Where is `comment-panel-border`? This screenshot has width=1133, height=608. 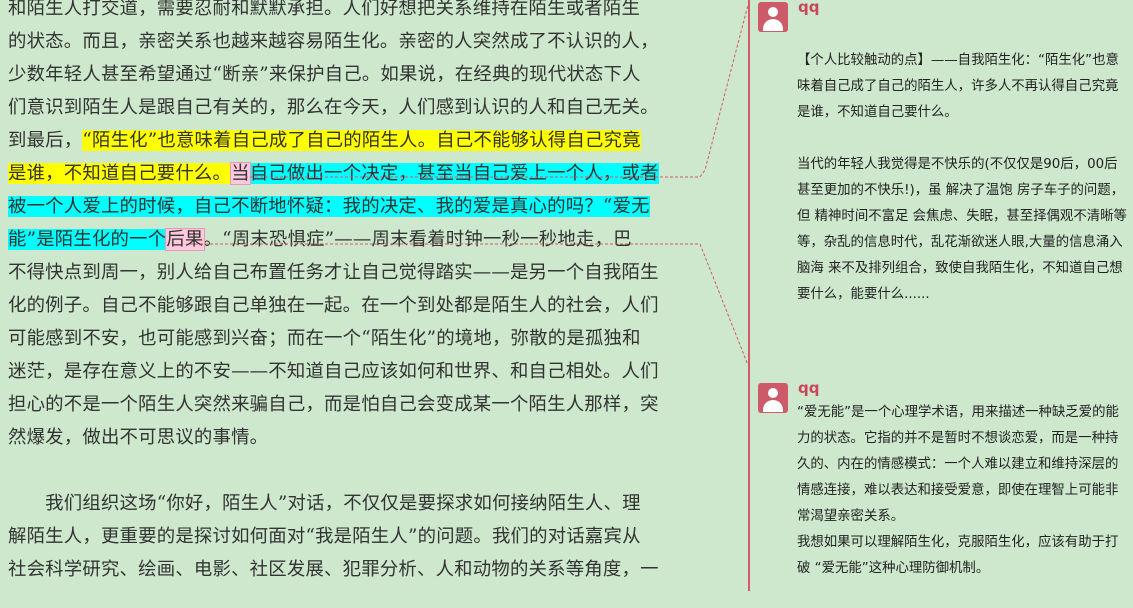 comment-panel-border is located at coordinates (749, 295).